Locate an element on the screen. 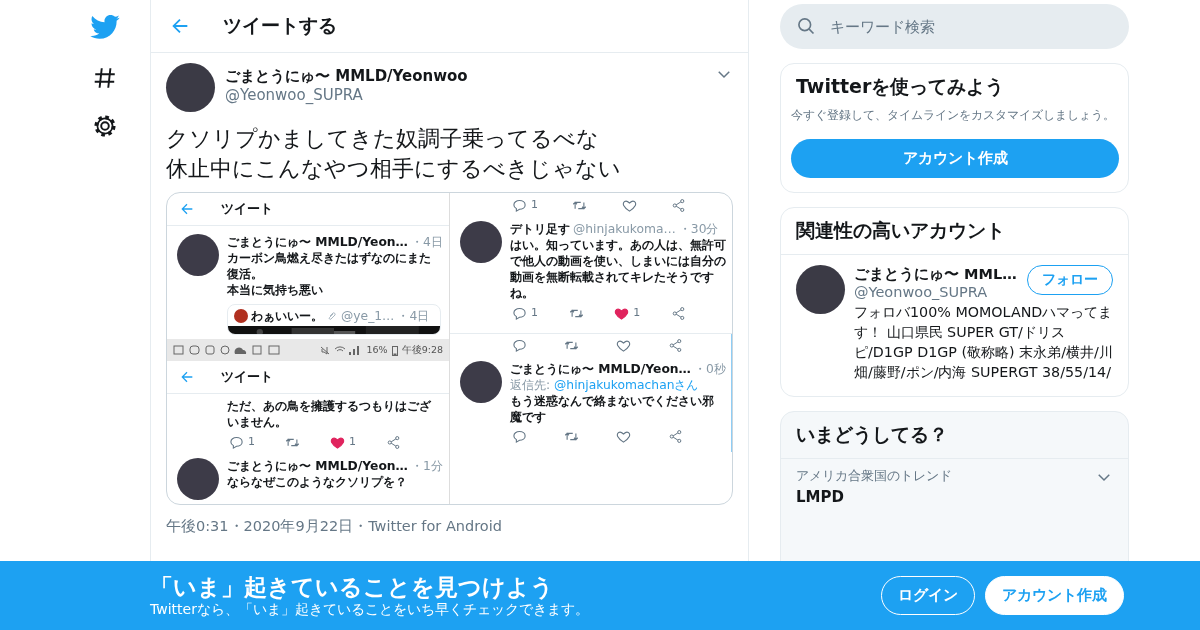 The width and height of the screenshot is (1200, 630). tweet-text: はい。知っています。あの人は、無許可で他人の動画を使い、しまいには自分の動画を無断転載されてキレたそうですね。 is located at coordinates (618, 269).